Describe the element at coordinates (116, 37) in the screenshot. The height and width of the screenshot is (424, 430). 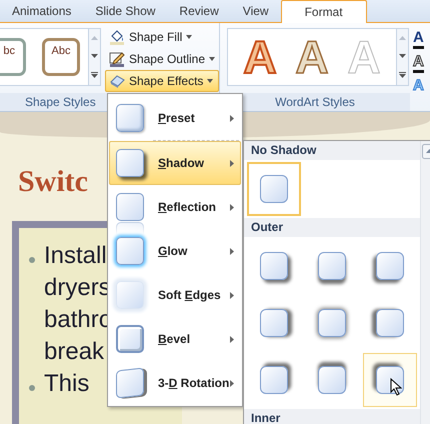
I see `paint-bucket-icon` at that location.